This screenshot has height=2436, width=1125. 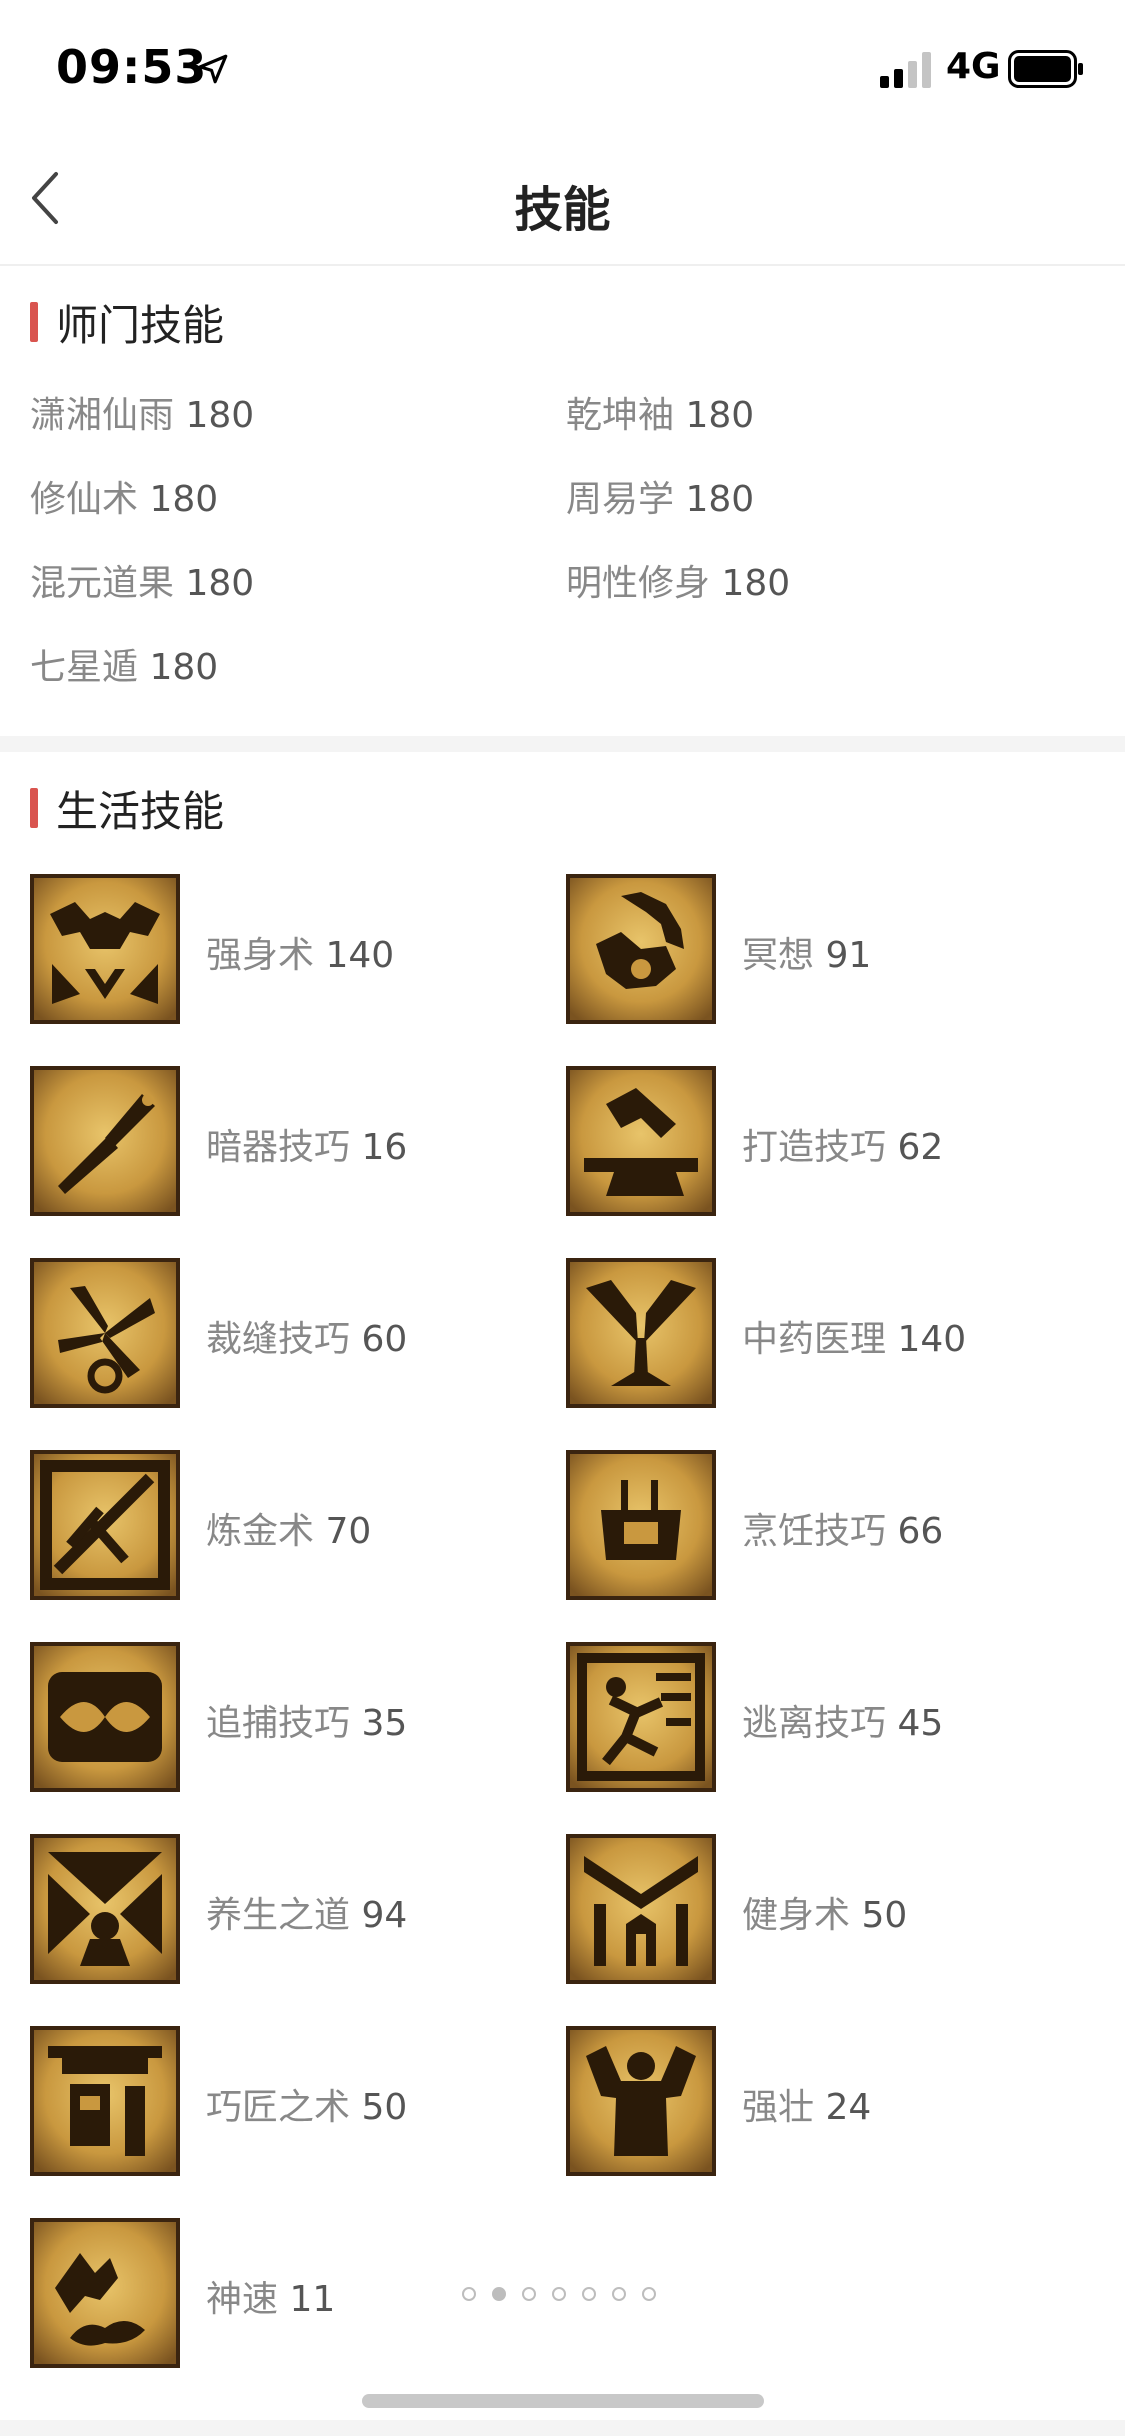 I want to click on muscle-icon, so click(x=641, y=2101).